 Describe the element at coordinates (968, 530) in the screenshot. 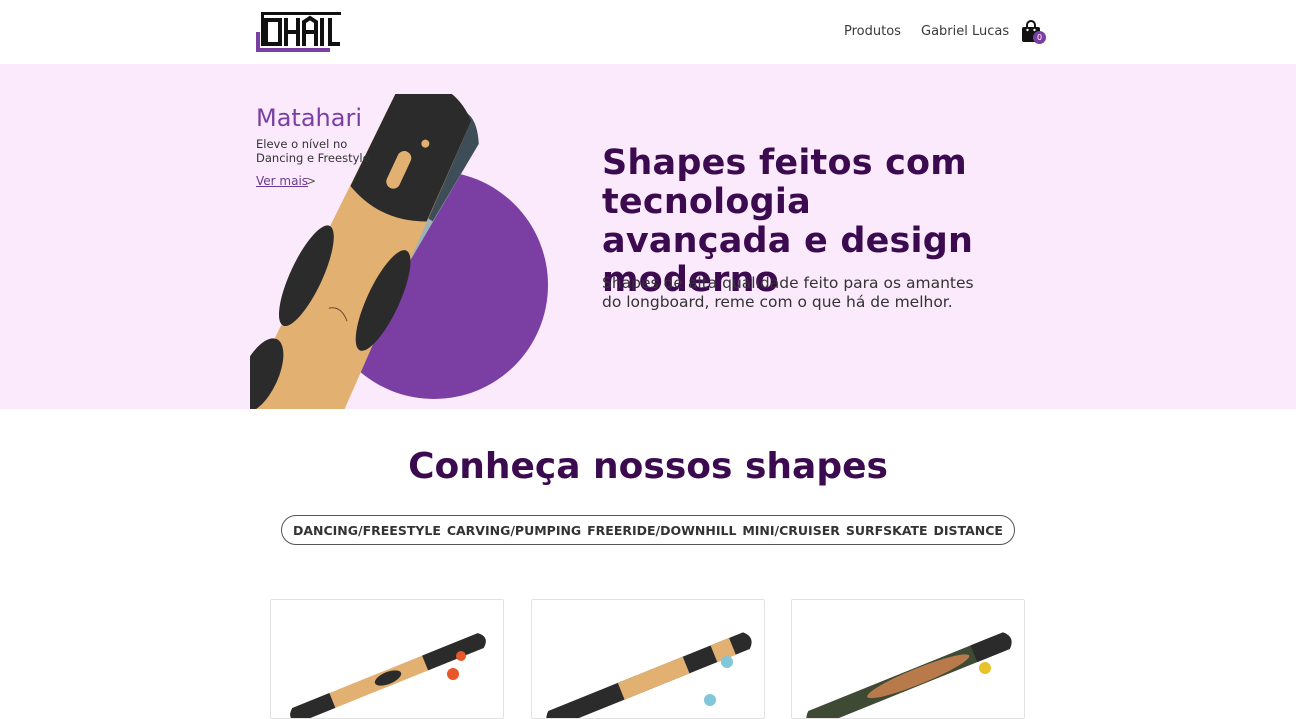

I see `filter-distance: DISTANCE` at that location.